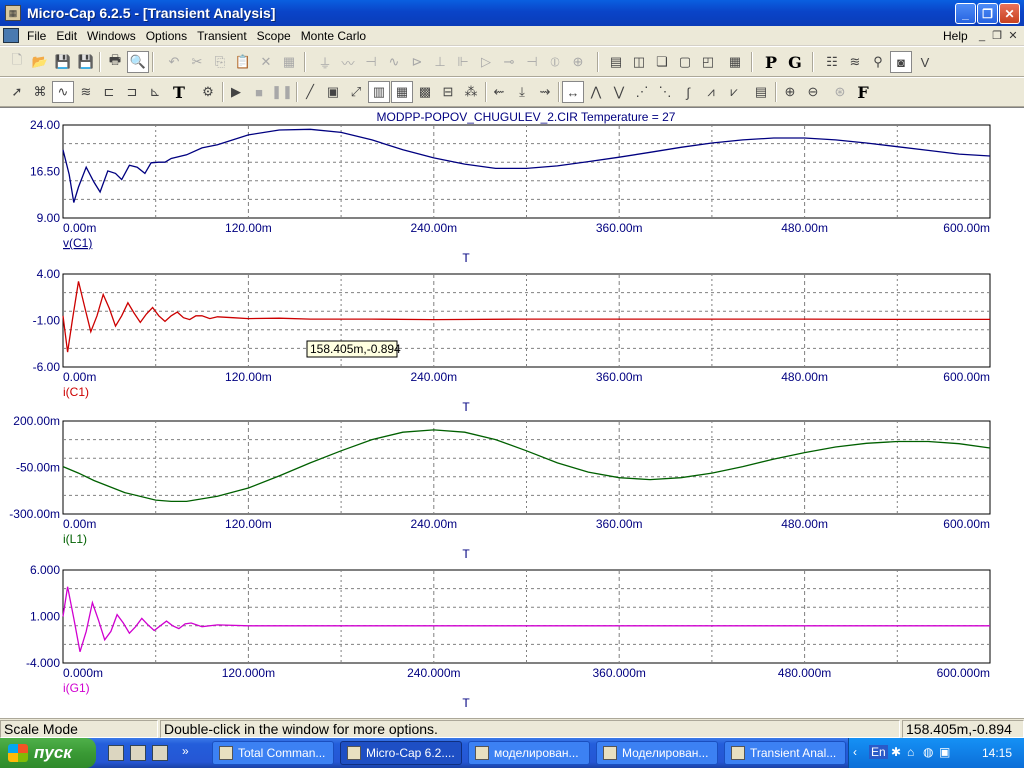 Image resolution: width=1024 pixels, height=768 pixels. Describe the element at coordinates (1013, 35) in the screenshot. I see `mdi-close-icon: ✕` at that location.